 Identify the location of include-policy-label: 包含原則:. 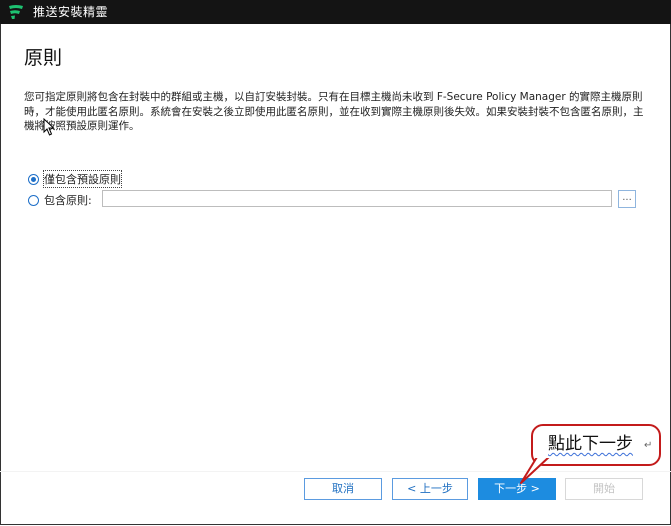
(68, 200).